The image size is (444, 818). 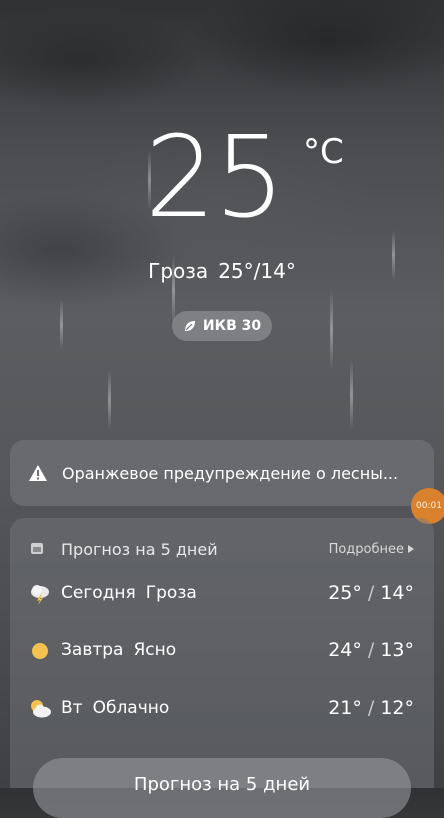 I want to click on forecast-day-label: Завтра Ясно, so click(x=119, y=650).